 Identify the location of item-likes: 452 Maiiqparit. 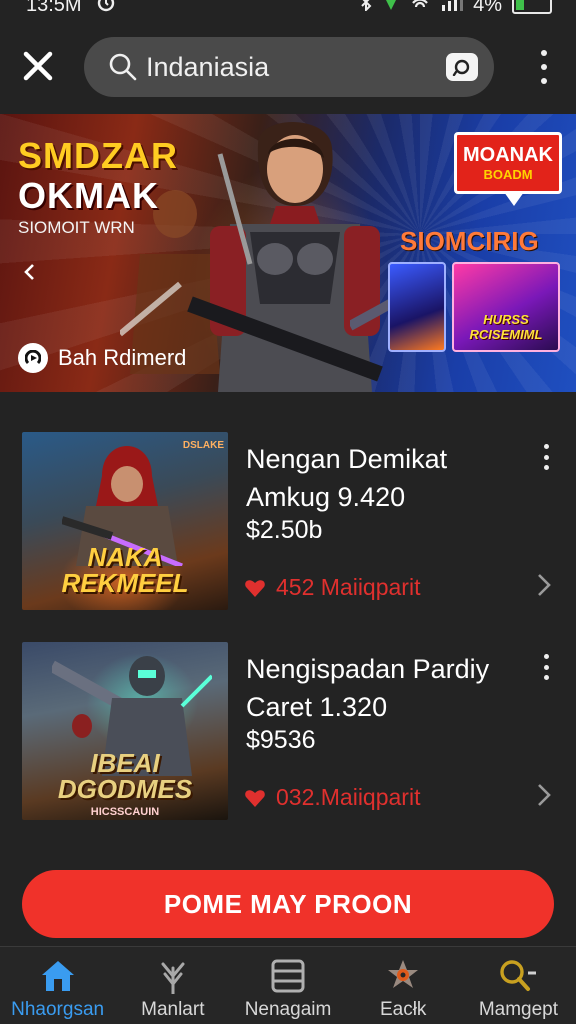
(332, 587).